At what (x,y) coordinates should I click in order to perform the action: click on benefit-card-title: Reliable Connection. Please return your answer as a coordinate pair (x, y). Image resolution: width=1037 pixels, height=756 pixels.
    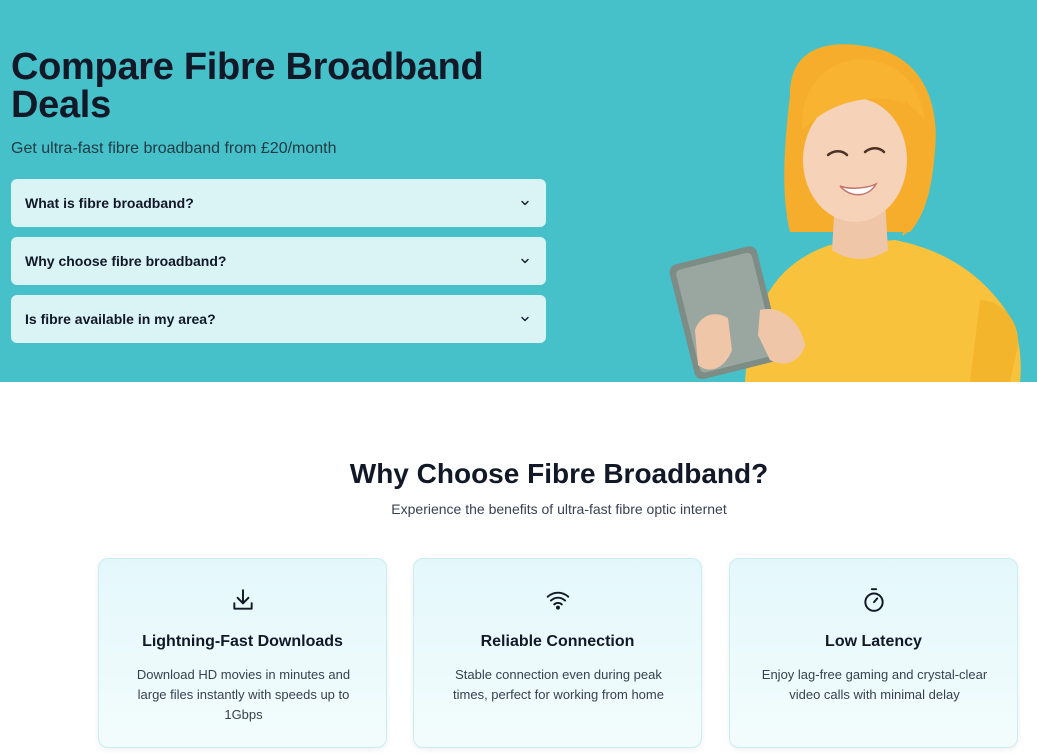
    Looking at the image, I should click on (557, 641).